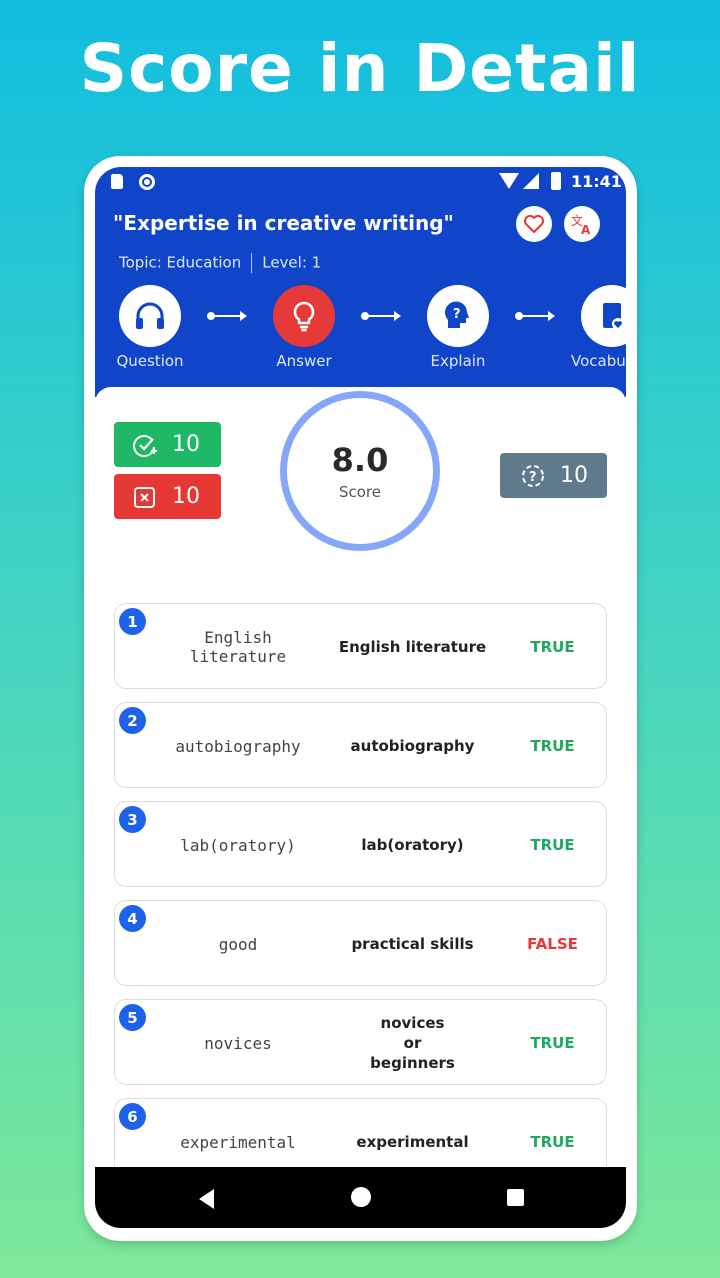  Describe the element at coordinates (360, 182) in the screenshot. I see `status-bar: 11:41` at that location.